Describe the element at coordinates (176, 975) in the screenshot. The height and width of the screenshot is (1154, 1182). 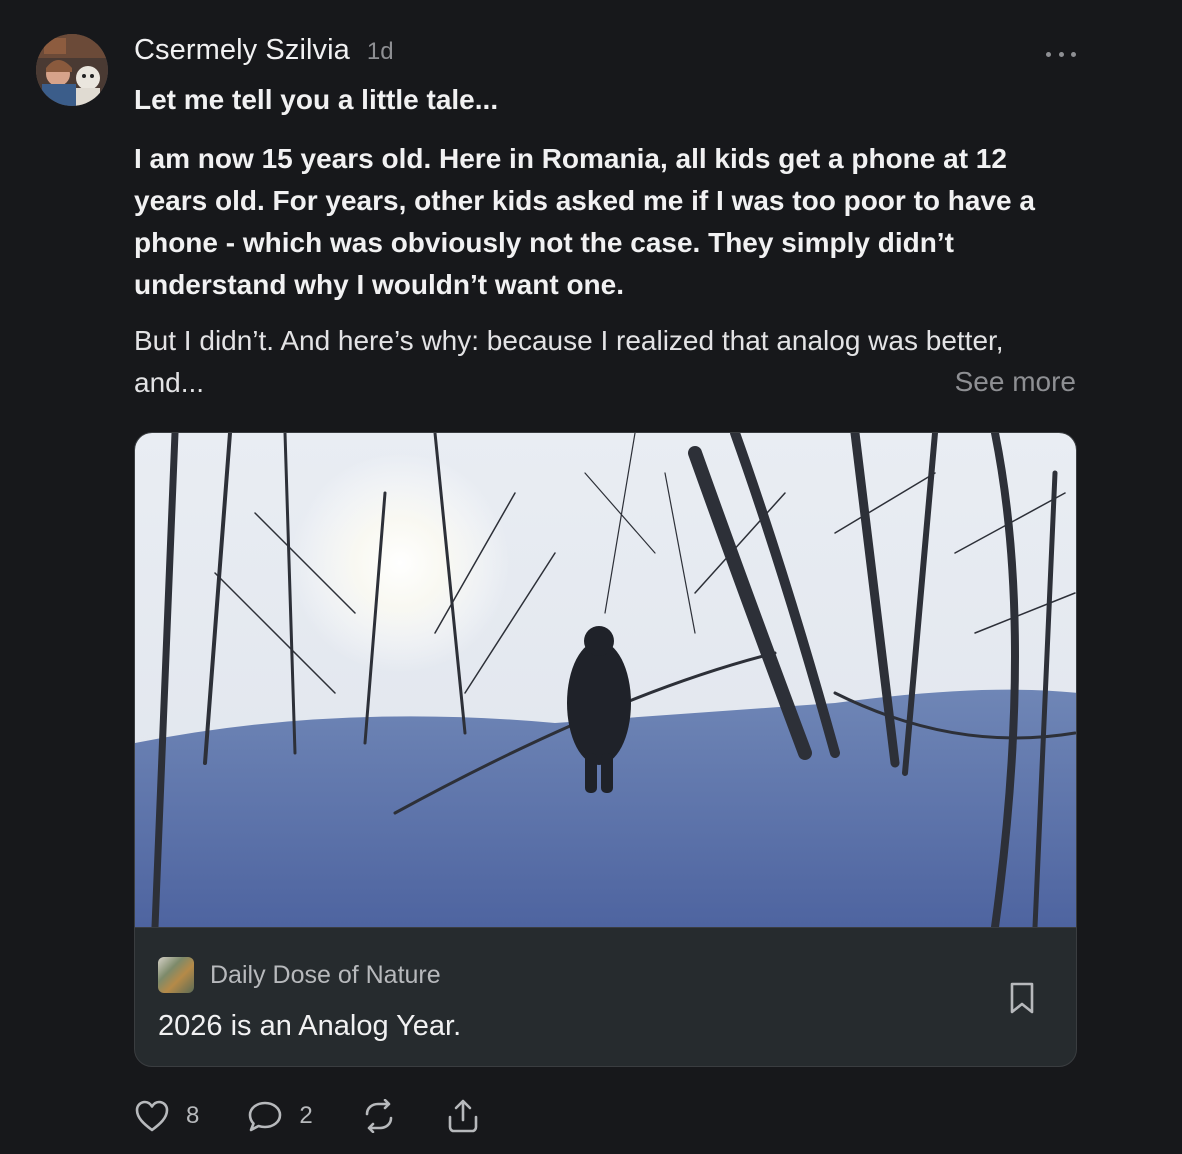
I see `publication-logo` at that location.